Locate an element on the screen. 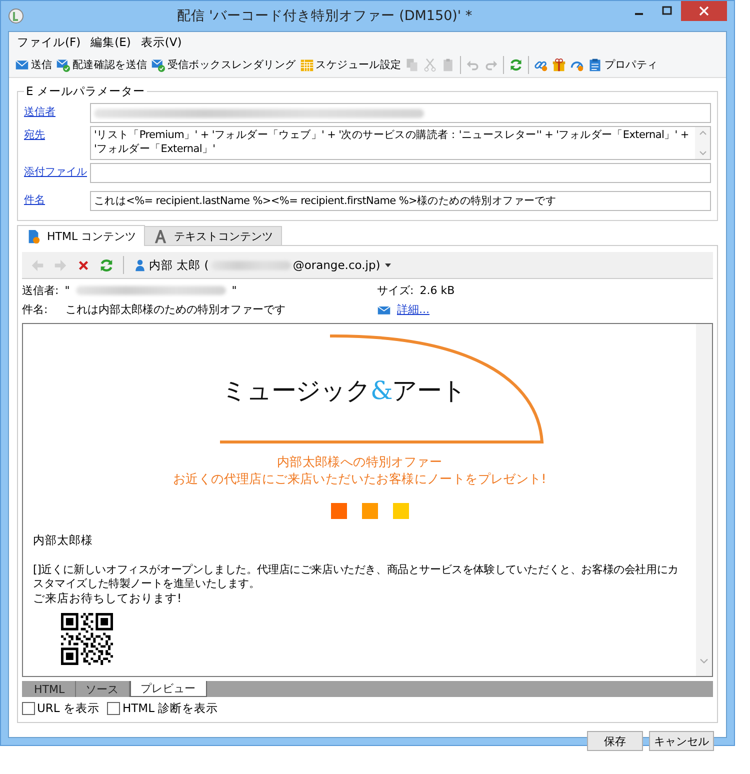  size-value: 2.6 kB is located at coordinates (437, 290).